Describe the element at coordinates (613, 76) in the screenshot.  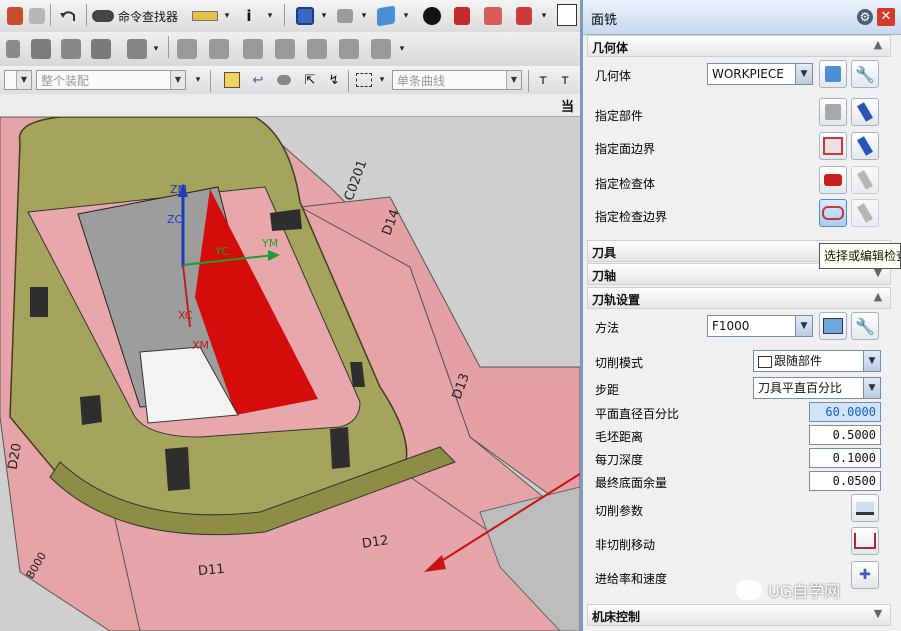
I see `geometry-label: 几何体` at that location.